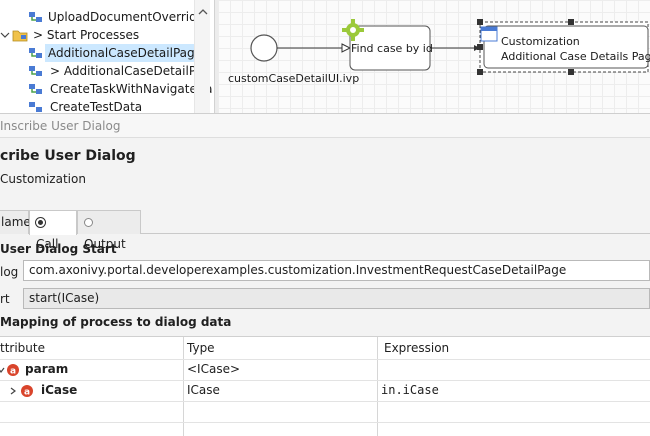 The image size is (650, 436). What do you see at coordinates (60, 126) in the screenshot?
I see `view-title: Inscribe User Dialog` at bounding box center [60, 126].